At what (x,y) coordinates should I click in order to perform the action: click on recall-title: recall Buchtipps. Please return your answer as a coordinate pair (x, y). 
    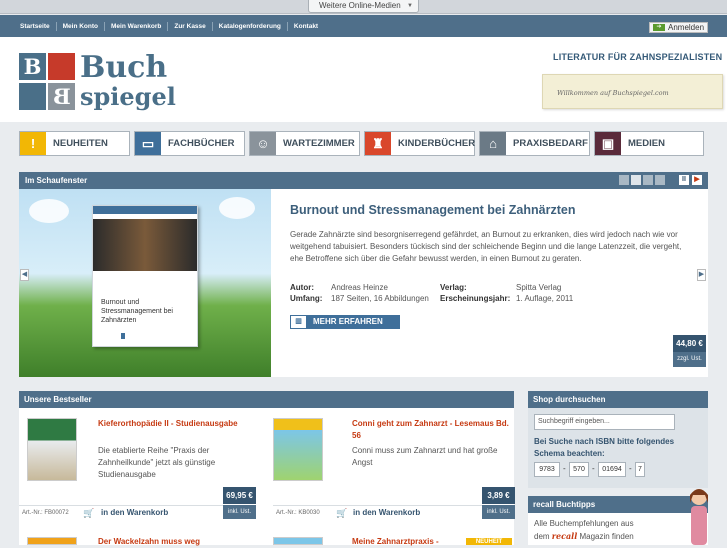
    Looking at the image, I should click on (618, 504).